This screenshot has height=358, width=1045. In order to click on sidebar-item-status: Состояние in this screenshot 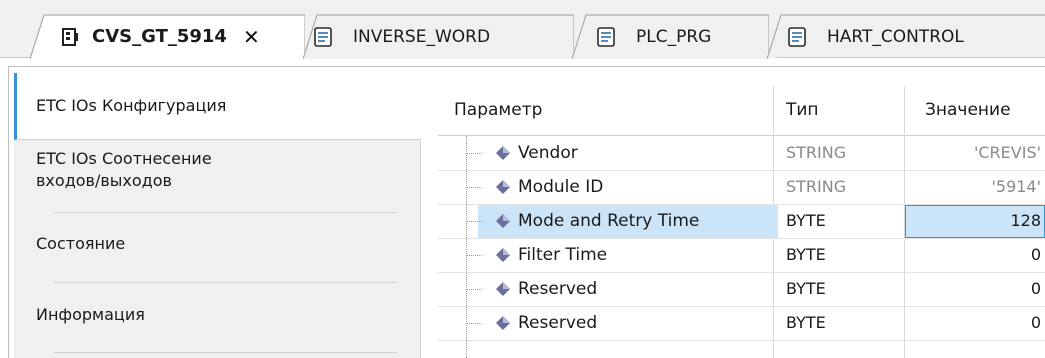, I will do `click(217, 248)`.